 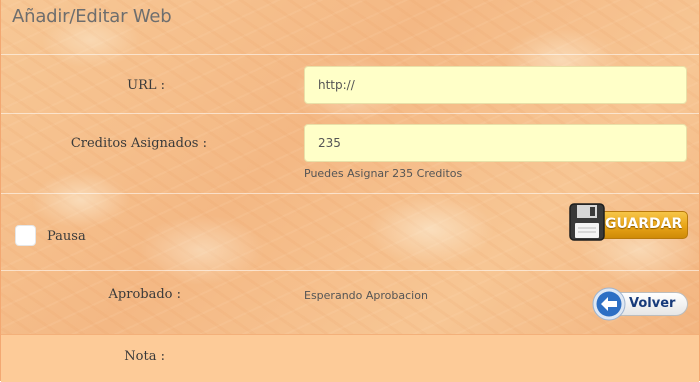 What do you see at coordinates (609, 304) in the screenshot?
I see `back-arrow-icon` at bounding box center [609, 304].